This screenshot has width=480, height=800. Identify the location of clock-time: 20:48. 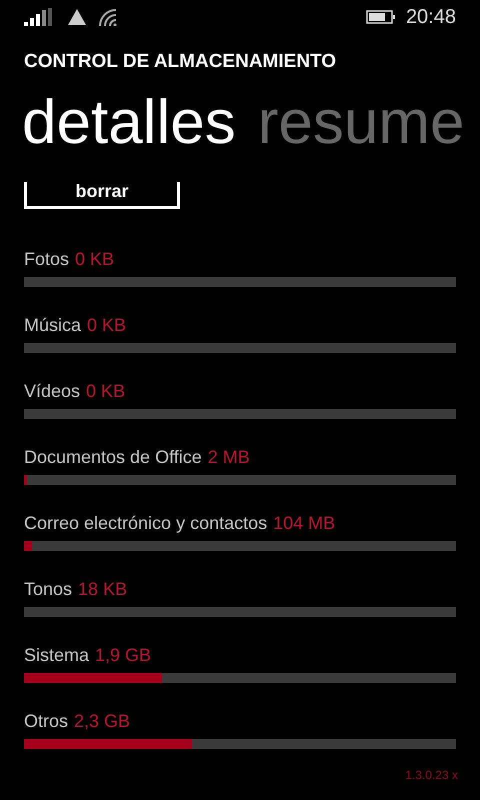
(431, 17).